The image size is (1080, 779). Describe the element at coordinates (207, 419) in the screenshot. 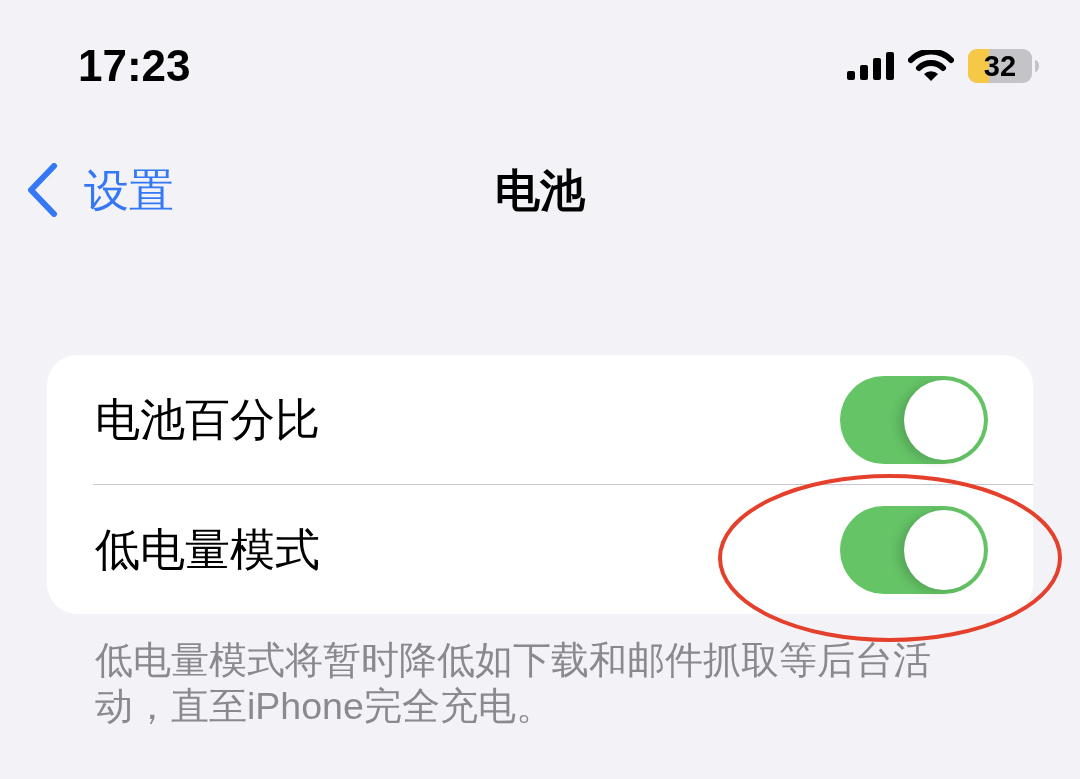

I see `setting-label: 电池百分比` at that location.